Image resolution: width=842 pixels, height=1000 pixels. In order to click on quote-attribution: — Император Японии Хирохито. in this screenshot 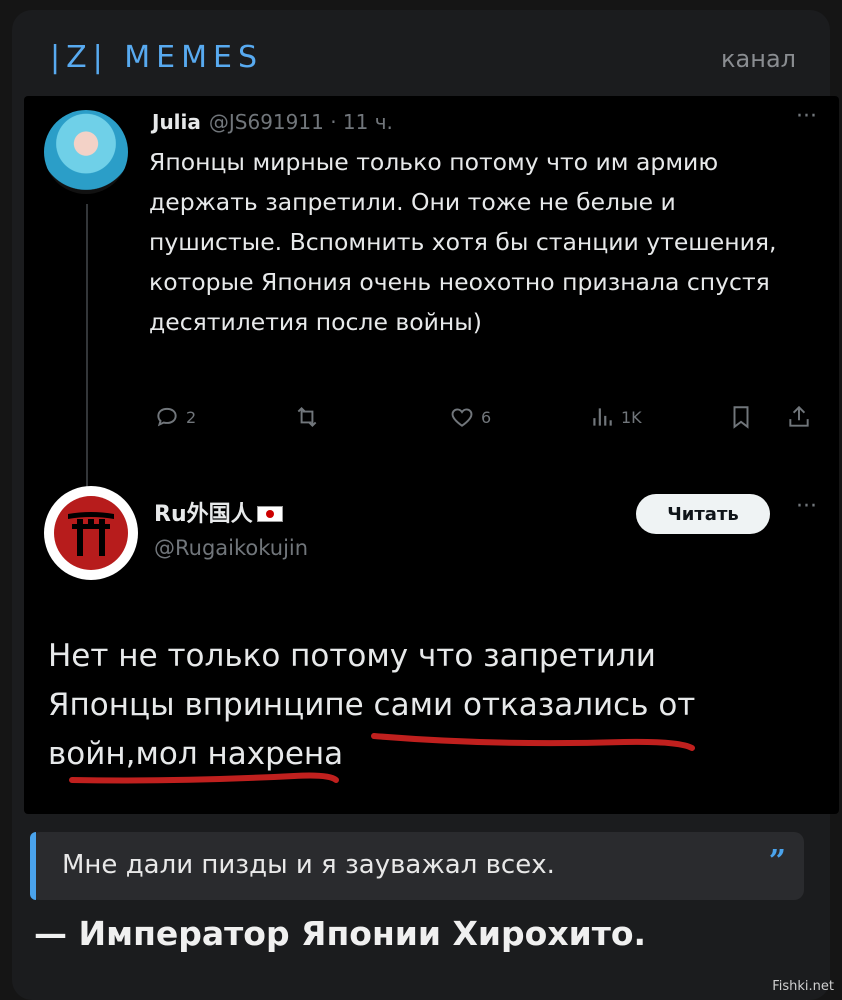, I will do `click(340, 933)`.